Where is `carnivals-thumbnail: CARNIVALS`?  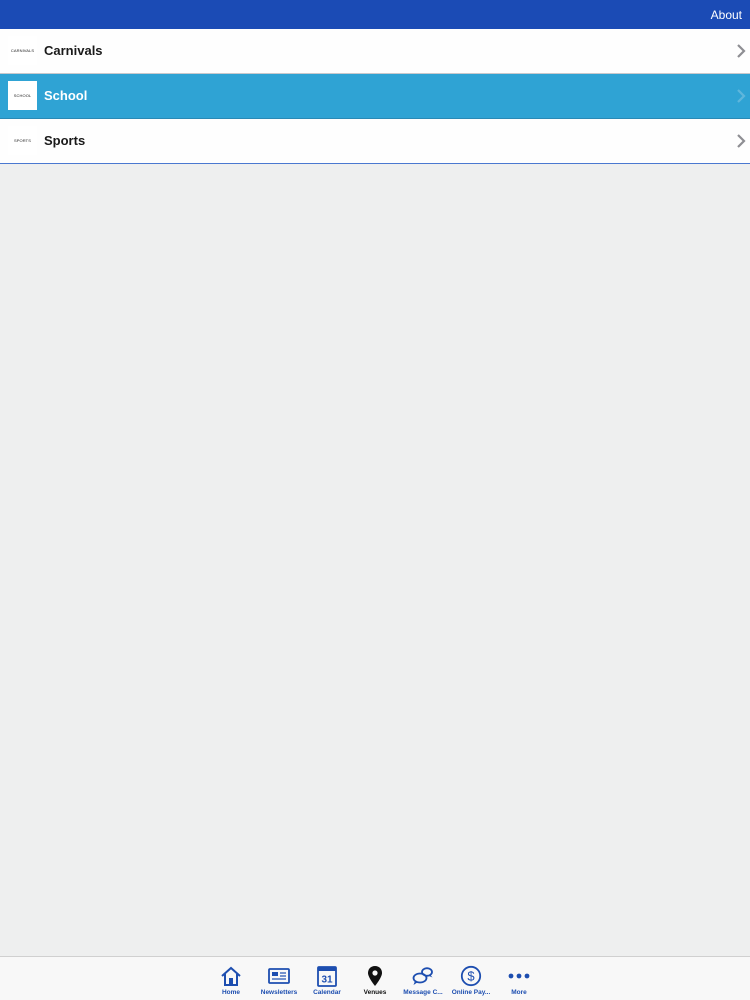 carnivals-thumbnail: CARNIVALS is located at coordinates (22, 50).